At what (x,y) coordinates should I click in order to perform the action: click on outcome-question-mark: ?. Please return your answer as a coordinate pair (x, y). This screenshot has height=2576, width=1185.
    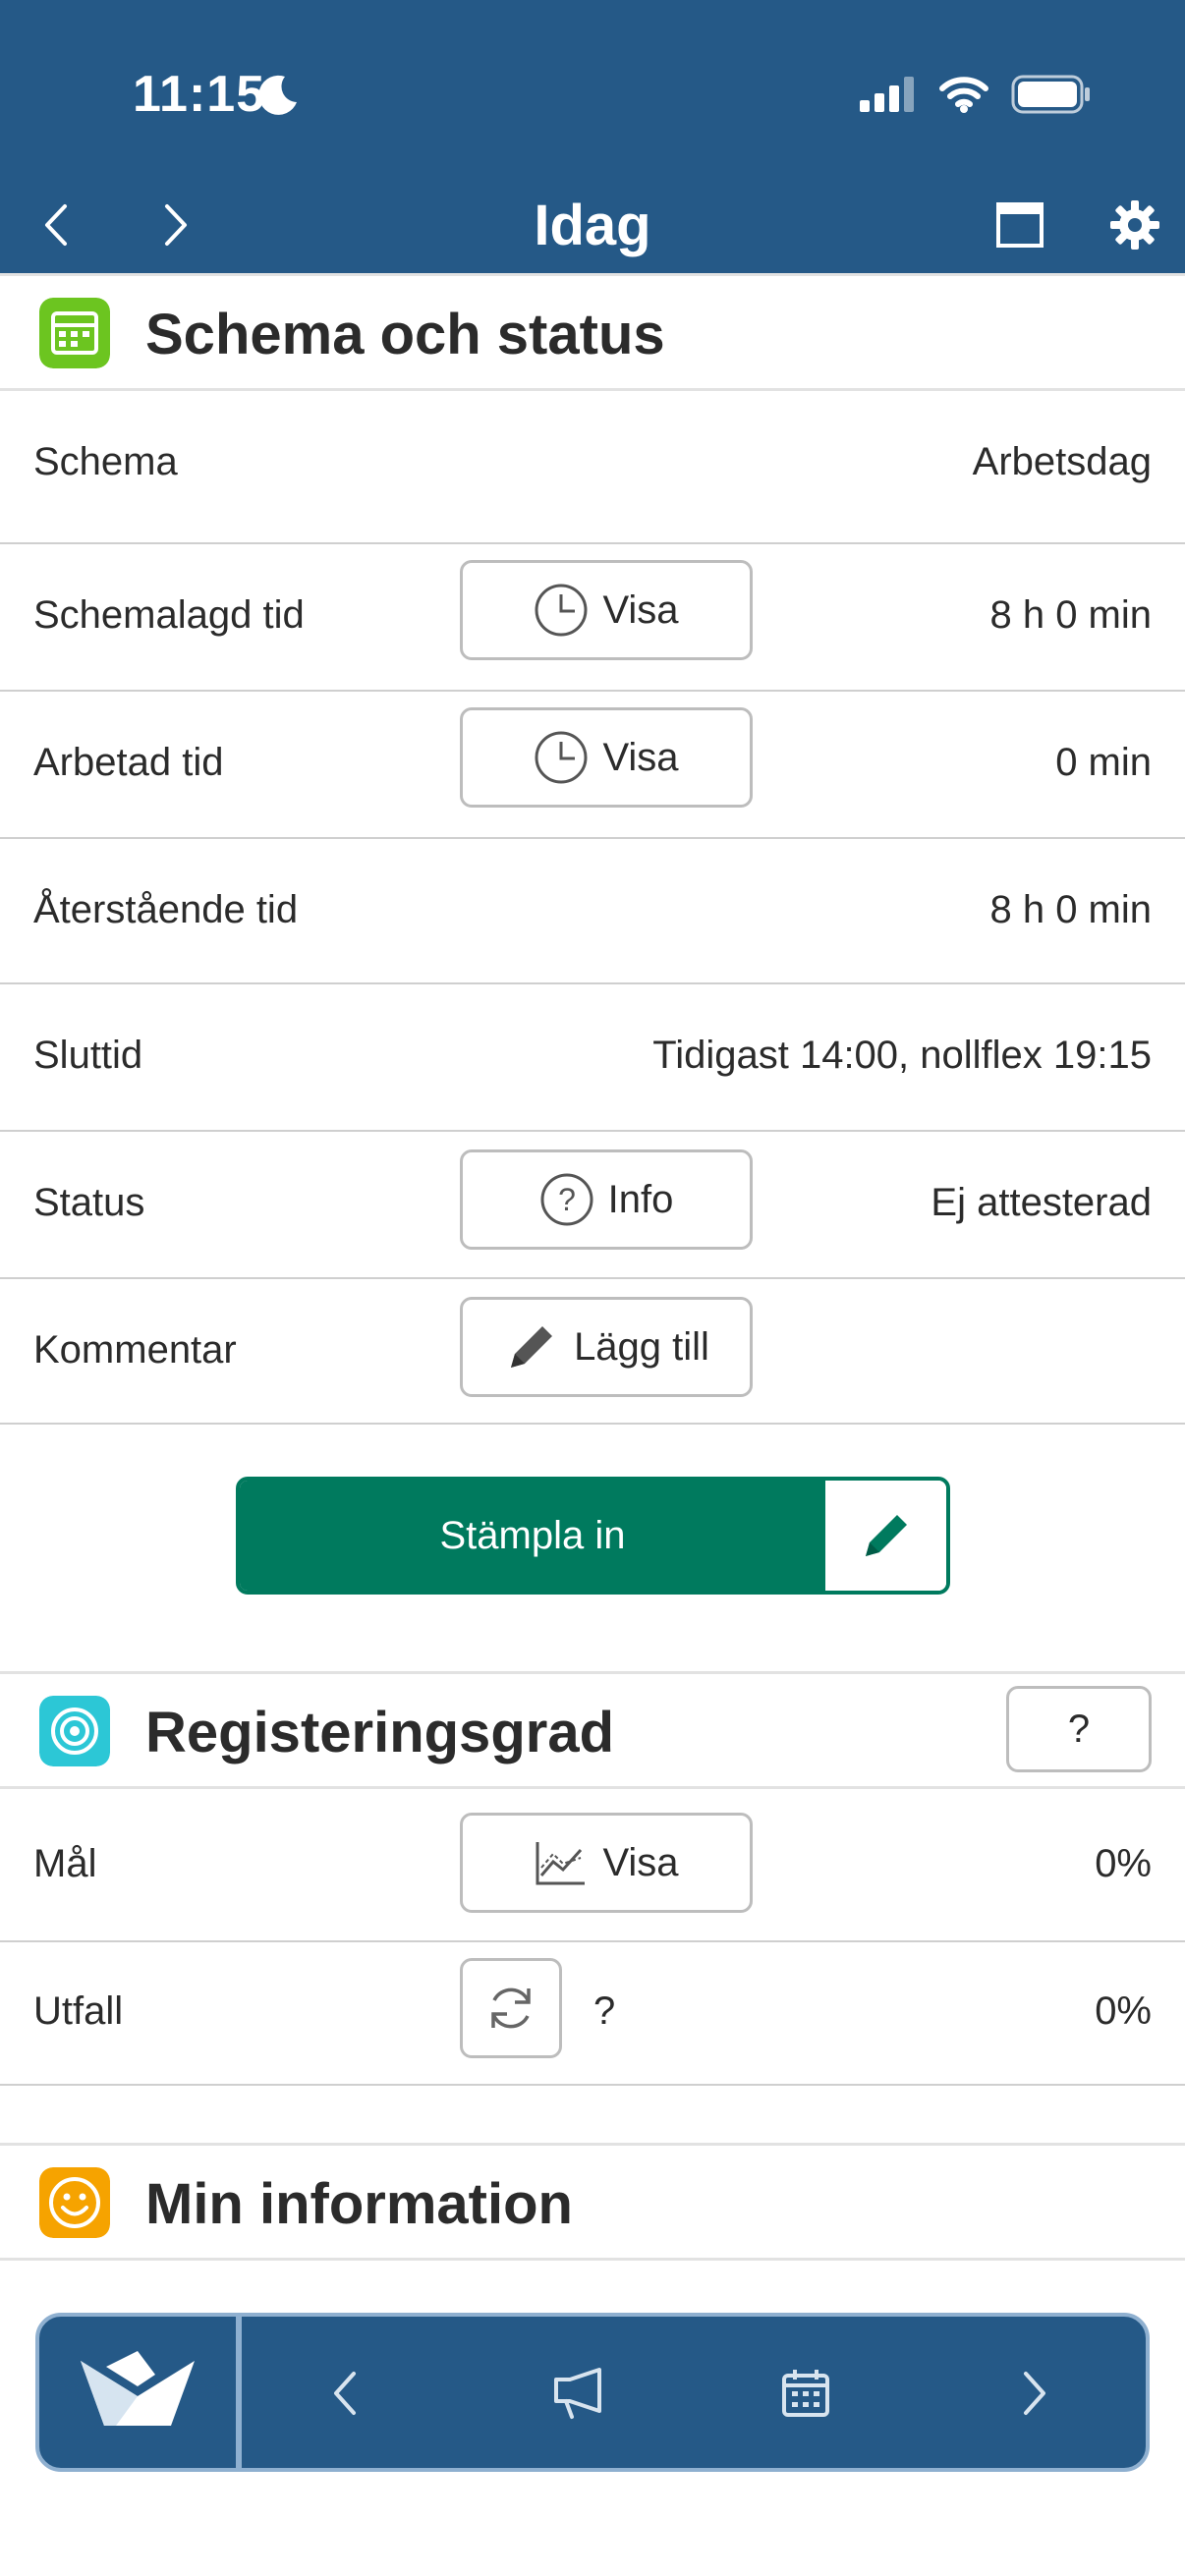
    Looking at the image, I should click on (604, 2011).